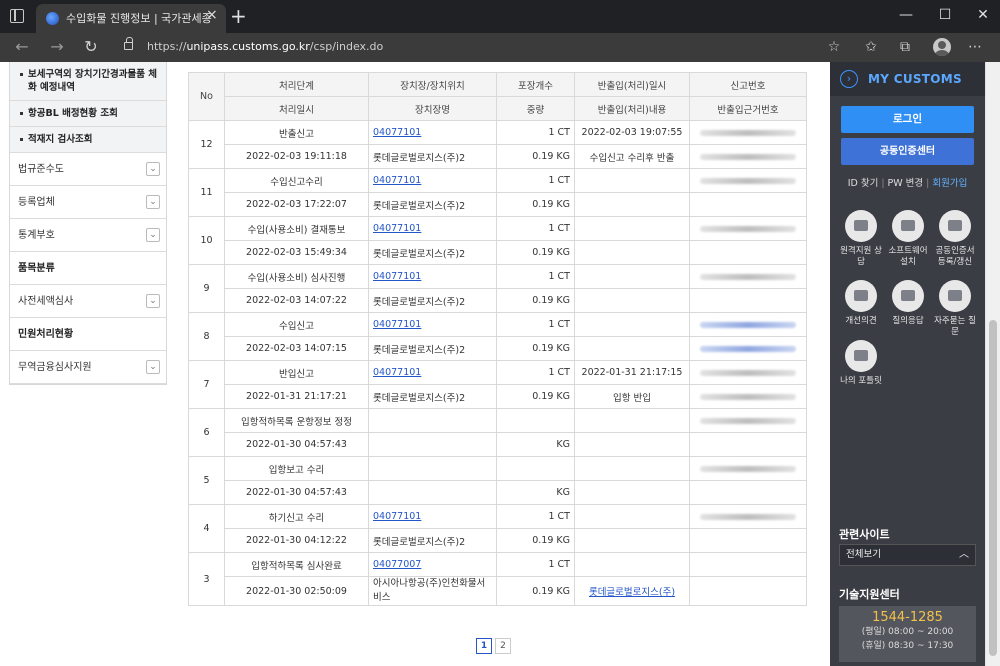 The width and height of the screenshot is (1000, 666). Describe the element at coordinates (17, 16) in the screenshot. I see `tab-actions-icon` at that location.